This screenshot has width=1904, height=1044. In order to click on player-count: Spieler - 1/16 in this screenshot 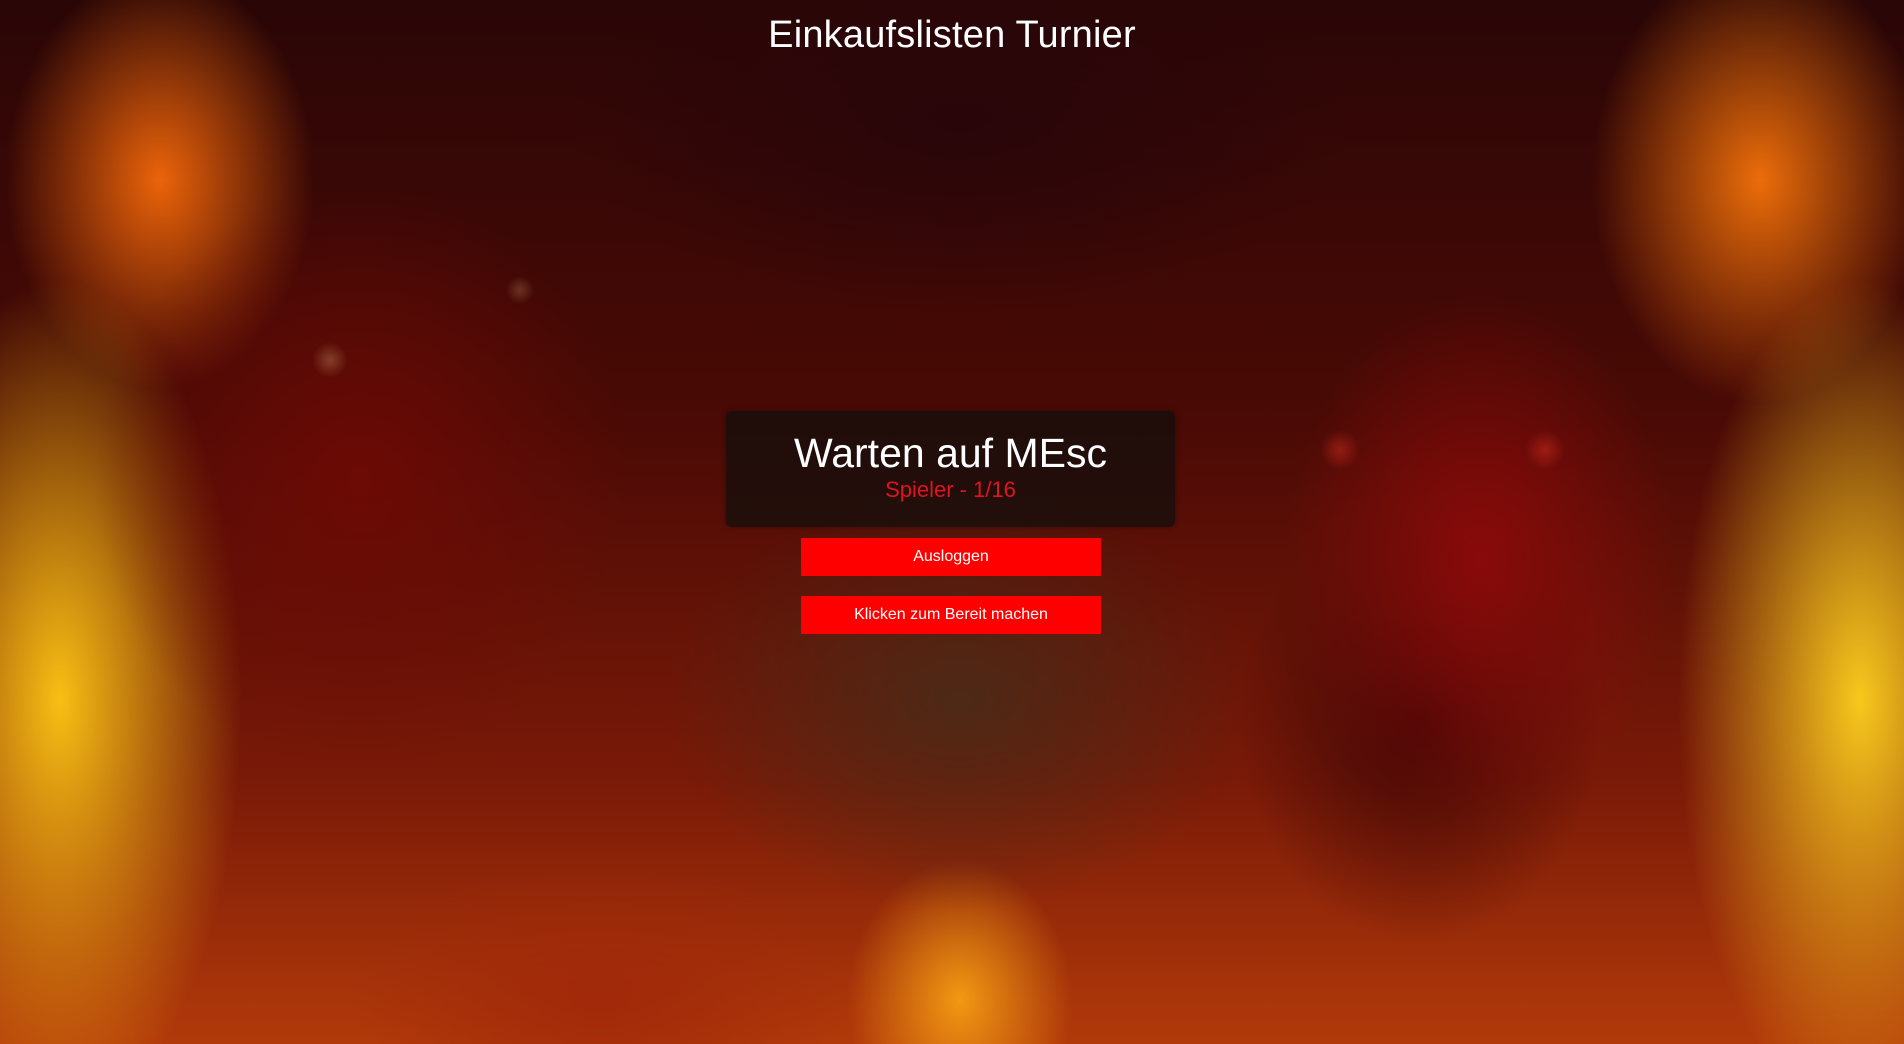, I will do `click(950, 489)`.